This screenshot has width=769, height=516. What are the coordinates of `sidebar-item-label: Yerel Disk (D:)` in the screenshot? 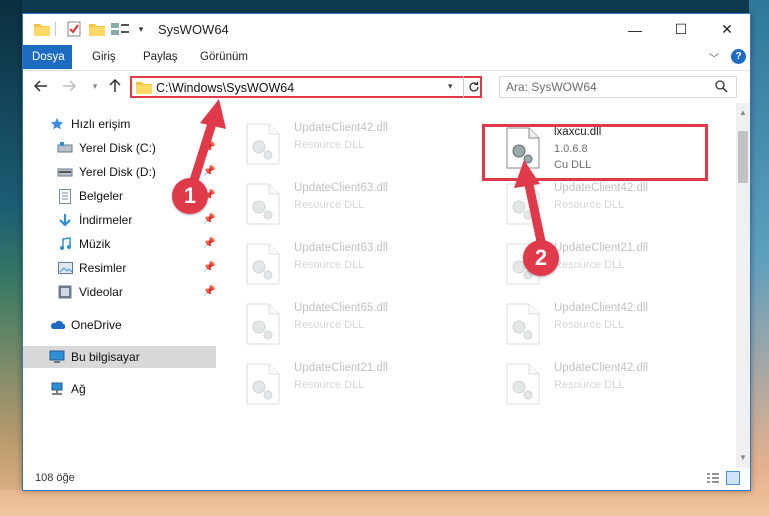 It's located at (117, 172).